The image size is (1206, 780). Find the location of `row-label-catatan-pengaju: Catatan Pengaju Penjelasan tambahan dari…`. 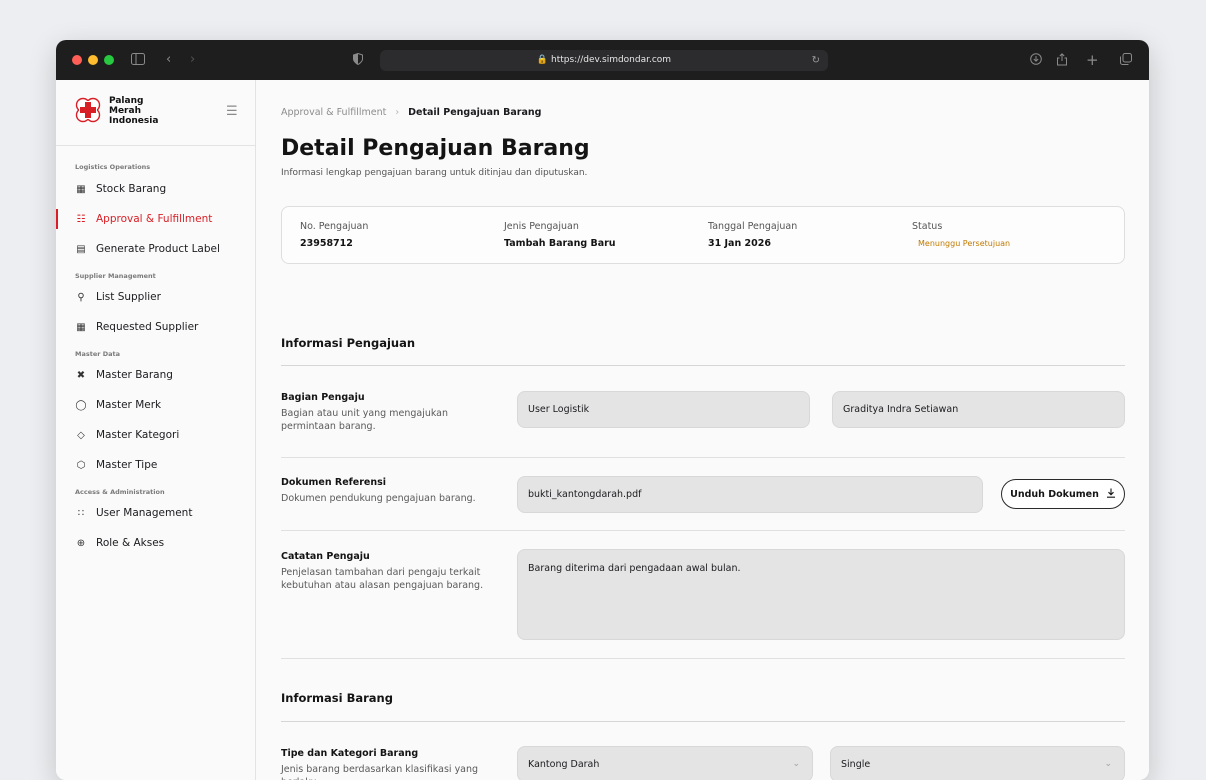

row-label-catatan-pengaju: Catatan Pengaju Penjelasan tambahan dari… is located at coordinates (386, 571).